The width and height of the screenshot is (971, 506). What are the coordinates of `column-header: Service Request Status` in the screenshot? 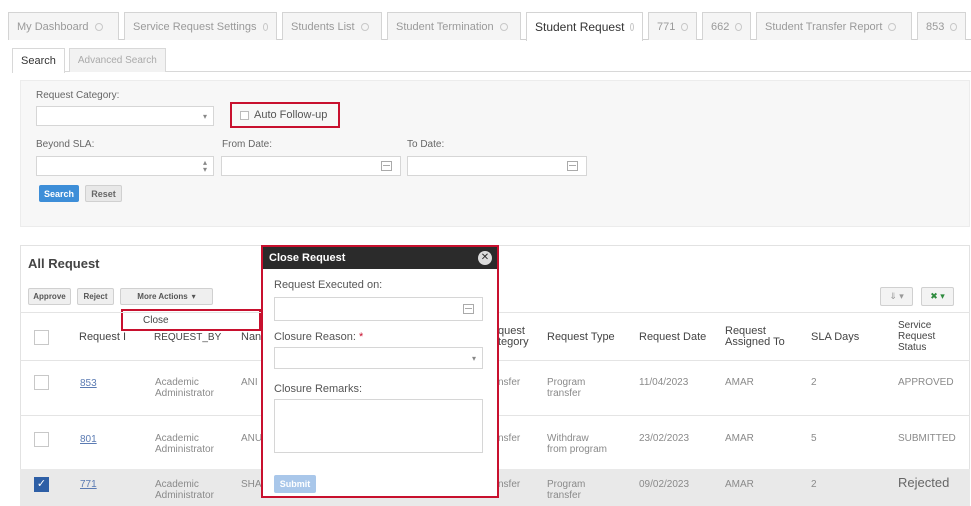 It's located at (916, 336).